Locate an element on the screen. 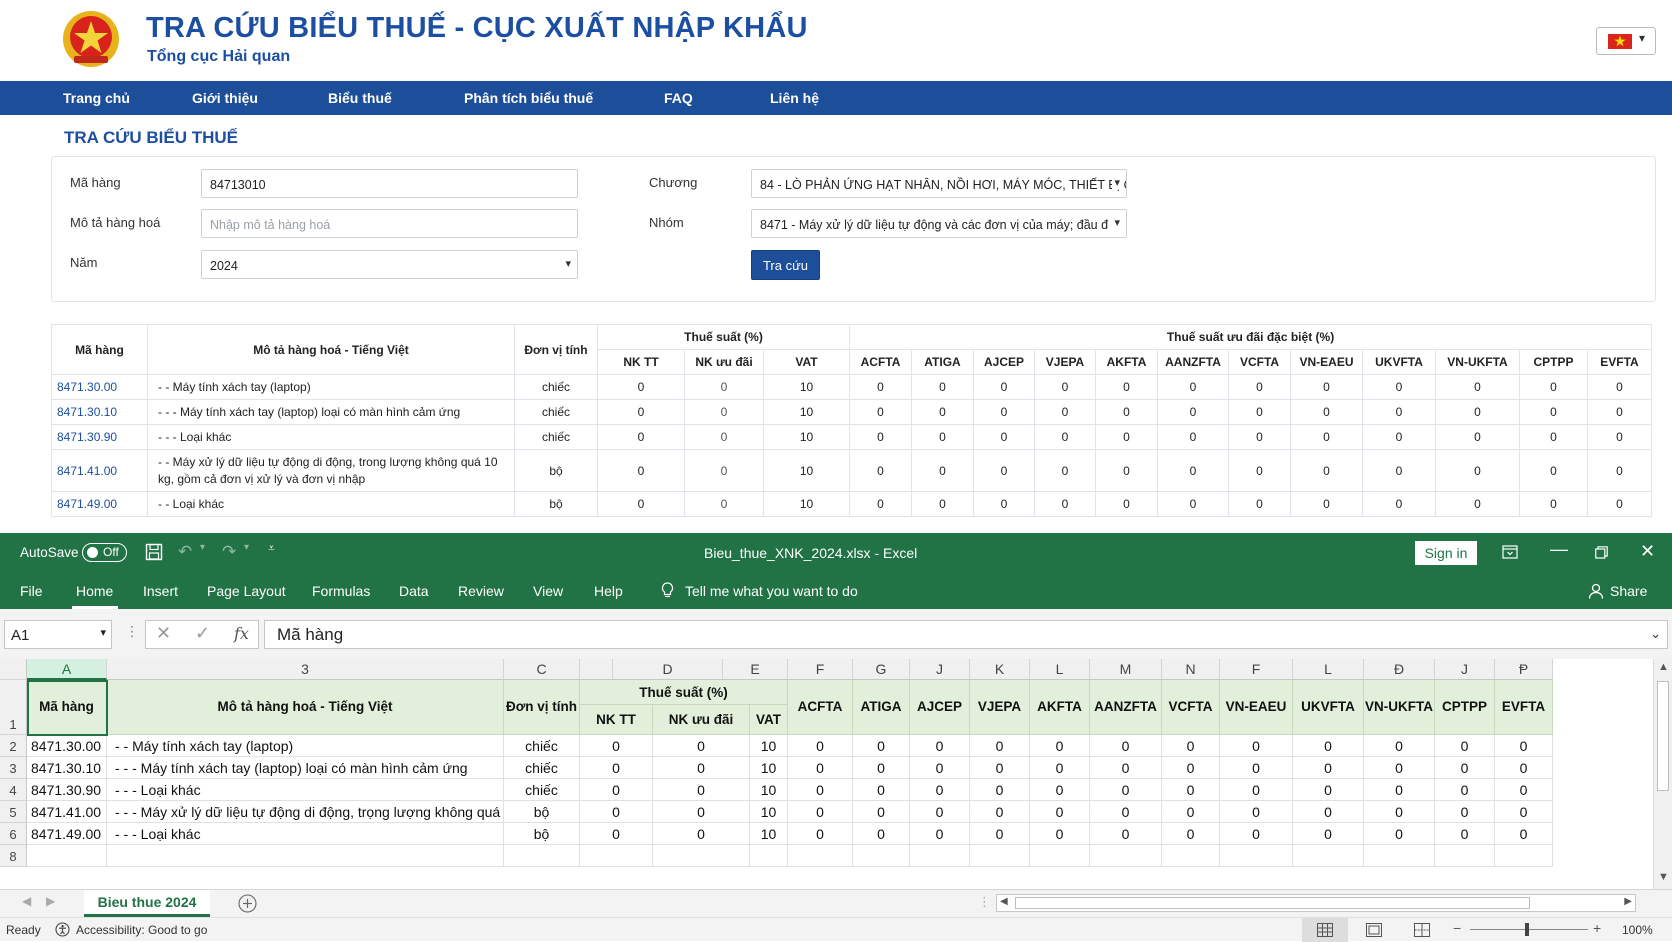 The image size is (1672, 942). tab-file: File is located at coordinates (31, 591).